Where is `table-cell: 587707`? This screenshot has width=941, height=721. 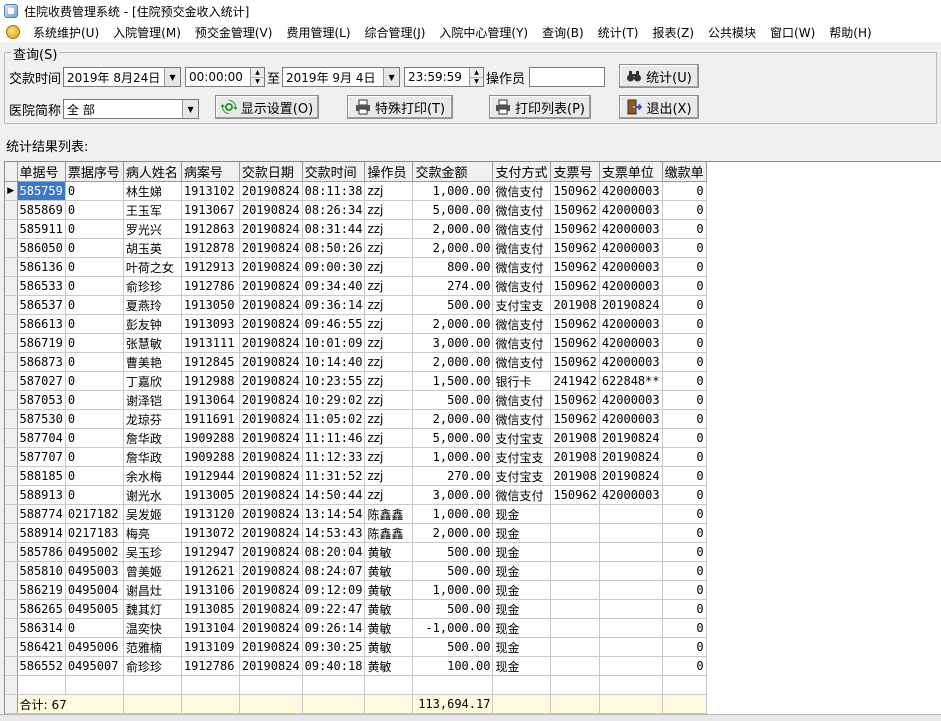 table-cell: 587707 is located at coordinates (41, 457).